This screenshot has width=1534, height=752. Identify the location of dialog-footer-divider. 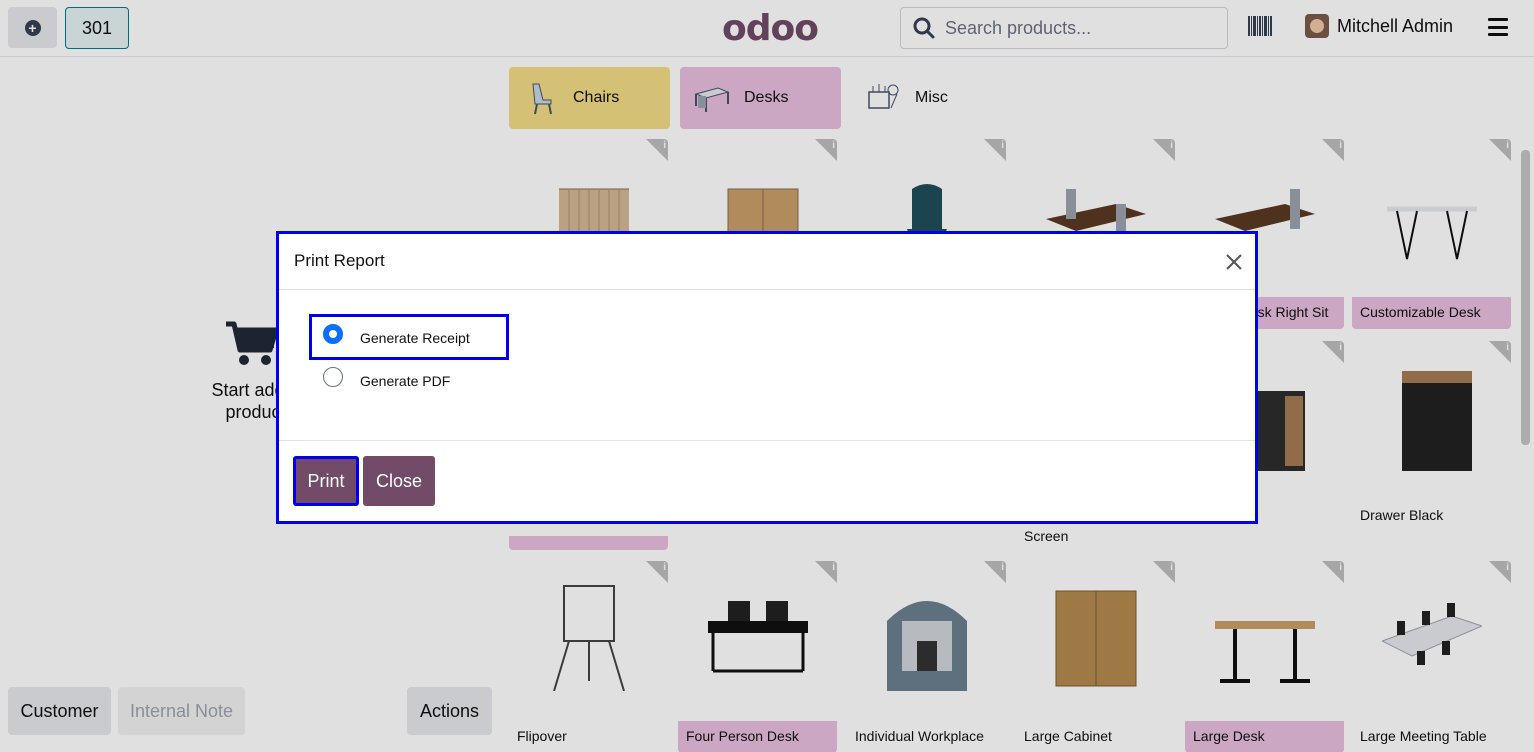
(767, 440).